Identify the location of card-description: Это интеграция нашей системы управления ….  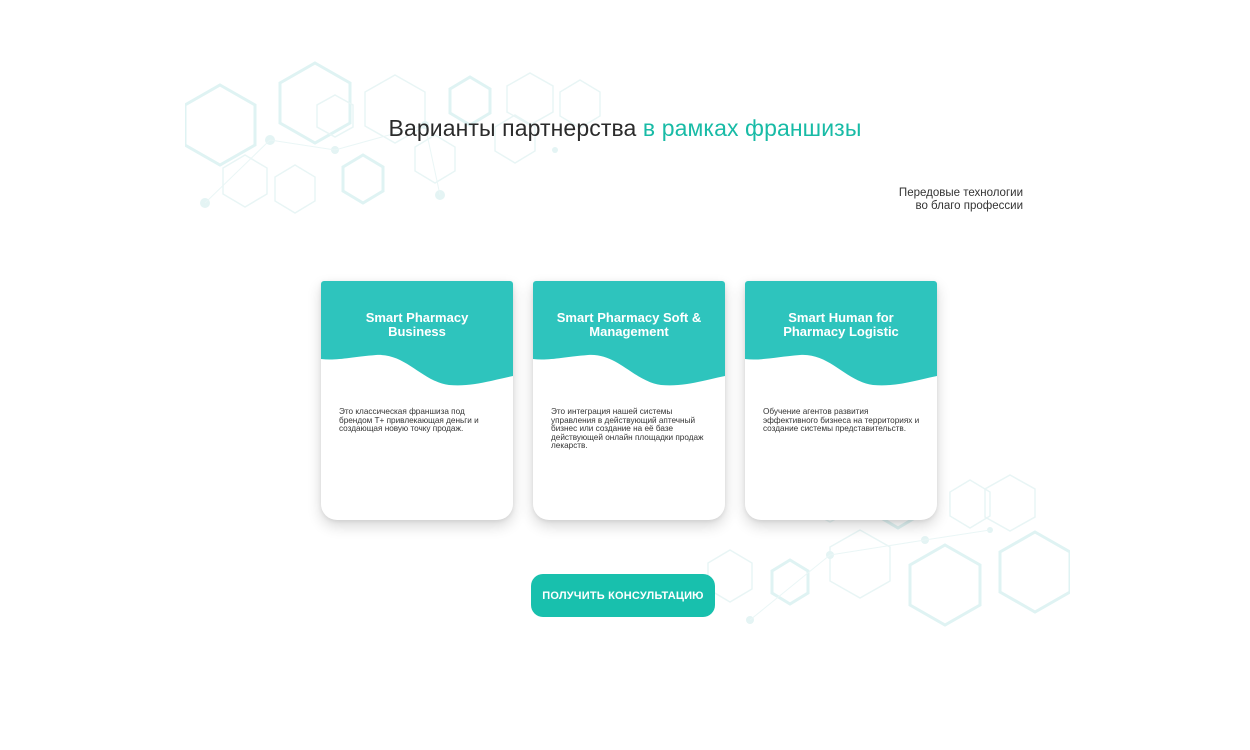
(627, 429).